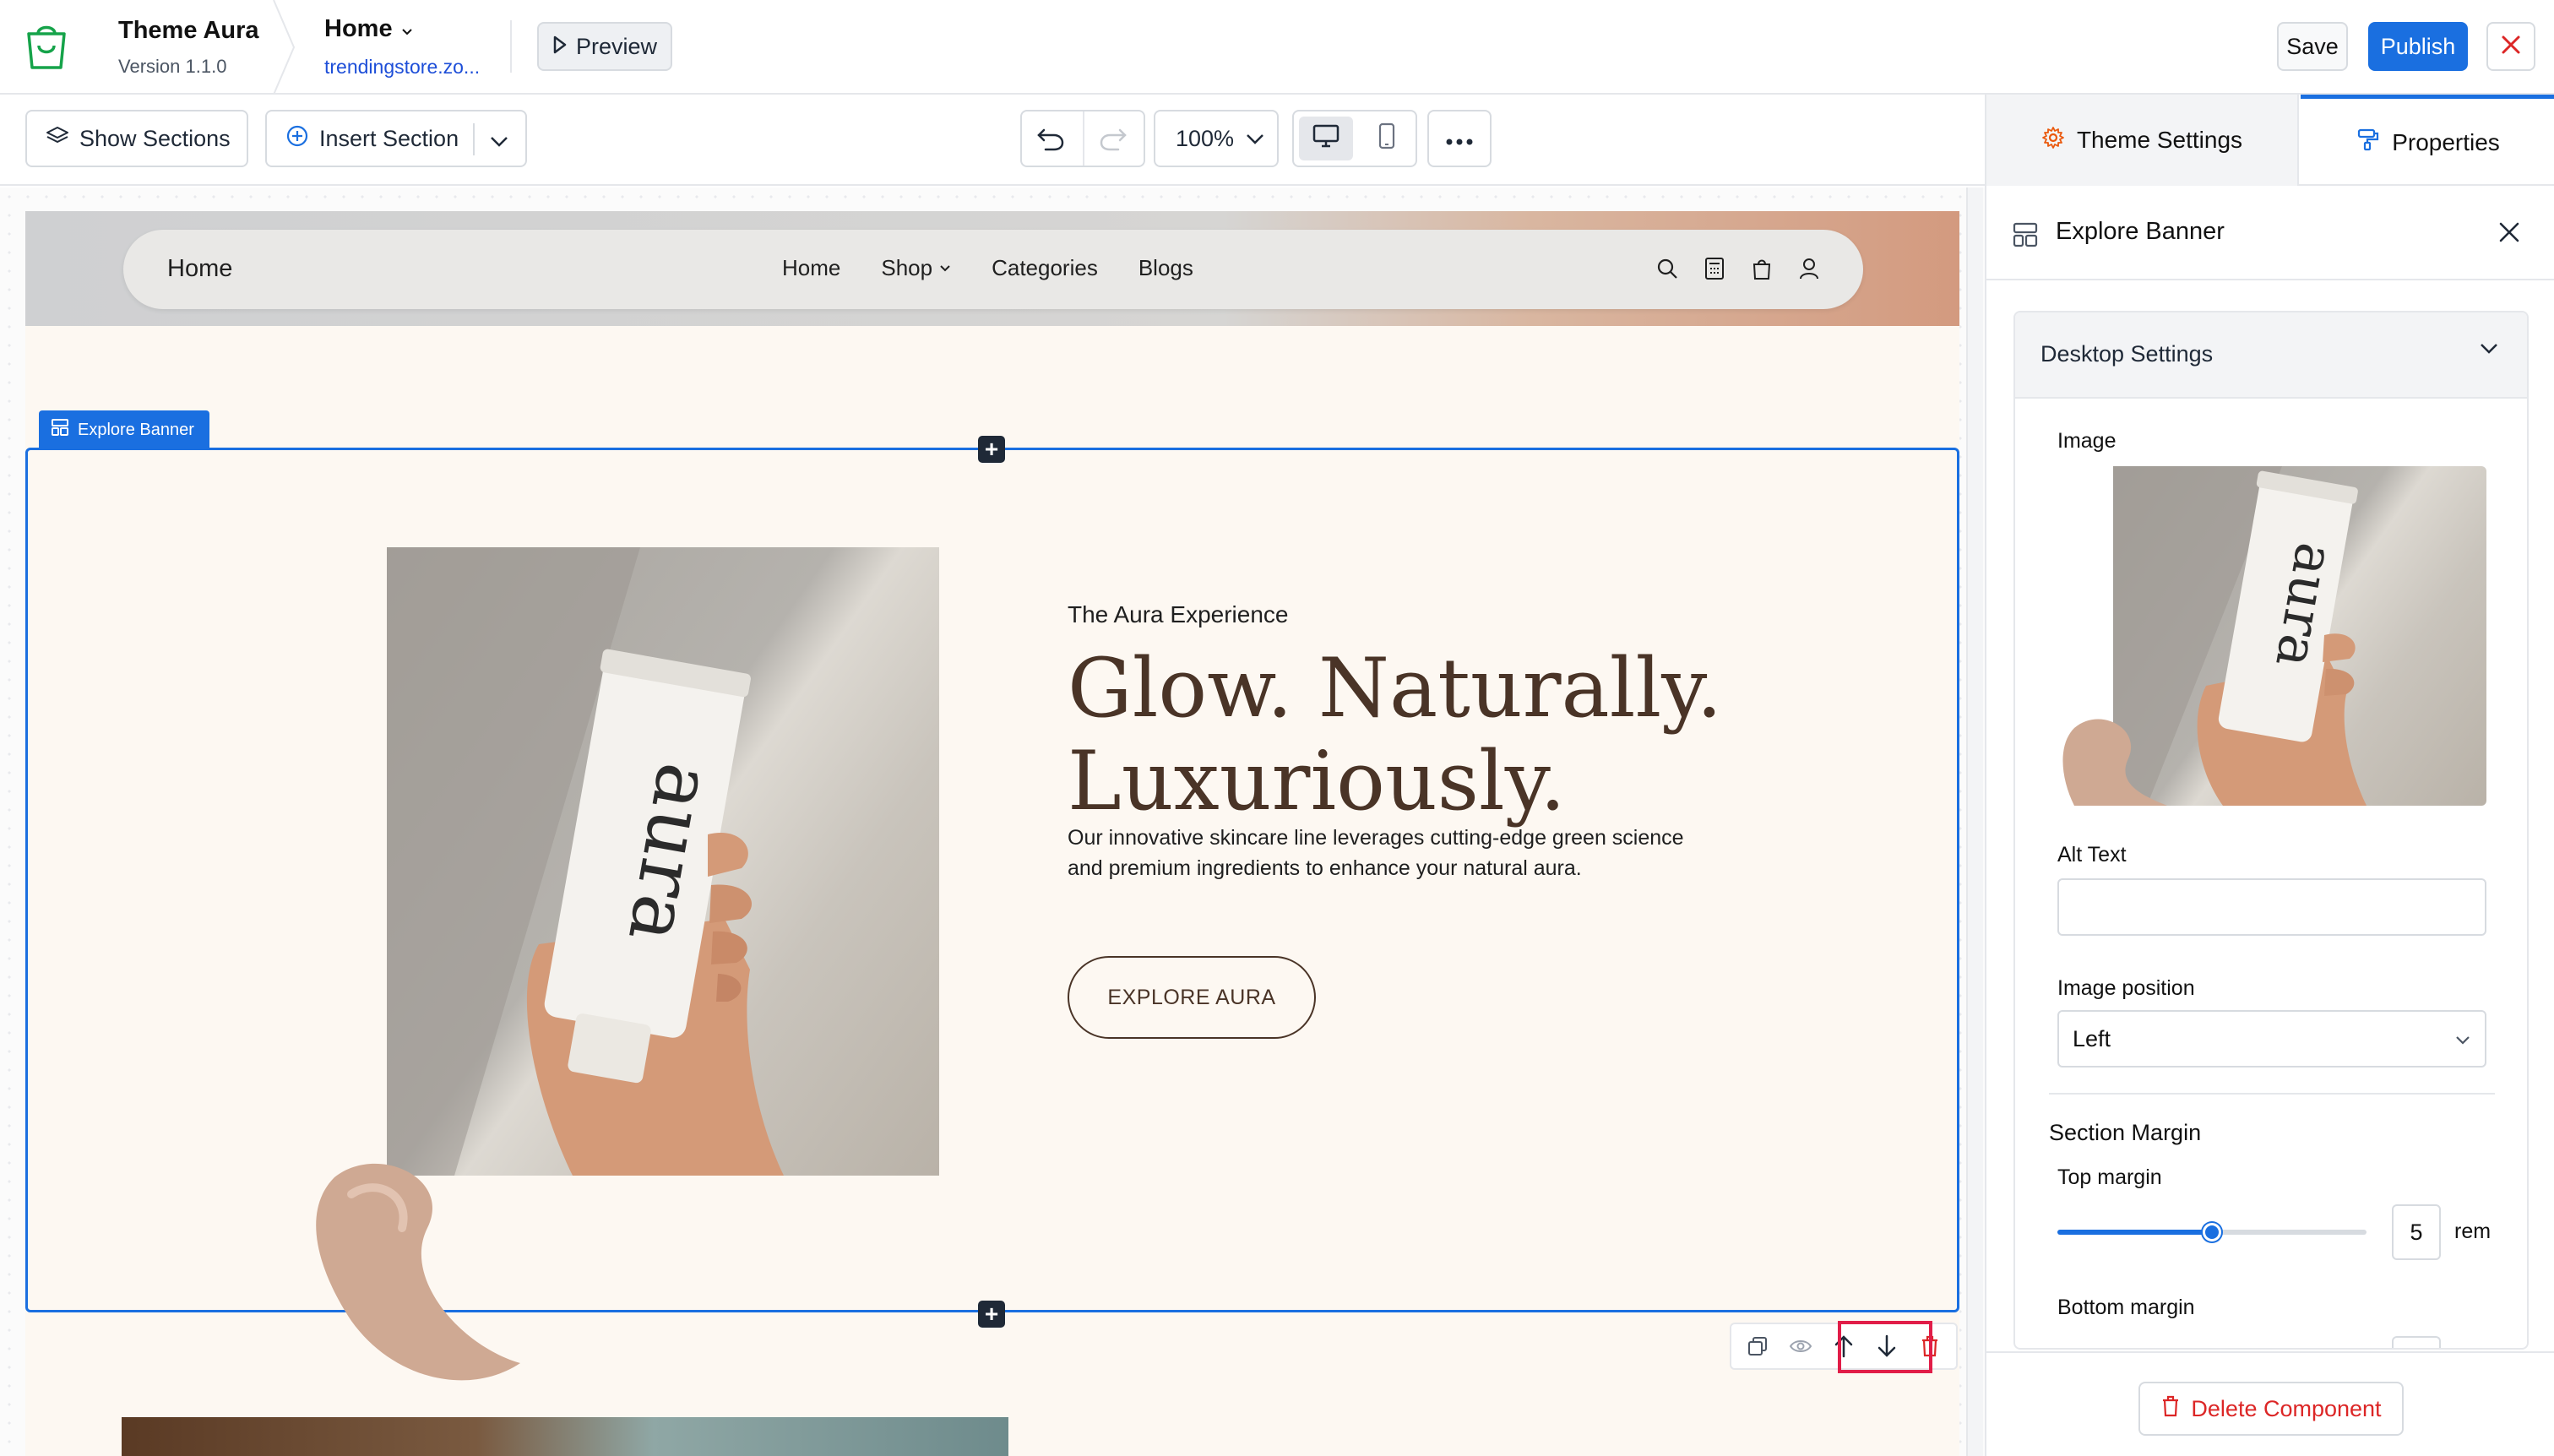 This screenshot has height=1456, width=2554. I want to click on tab-properties-label: Properties, so click(2446, 141).